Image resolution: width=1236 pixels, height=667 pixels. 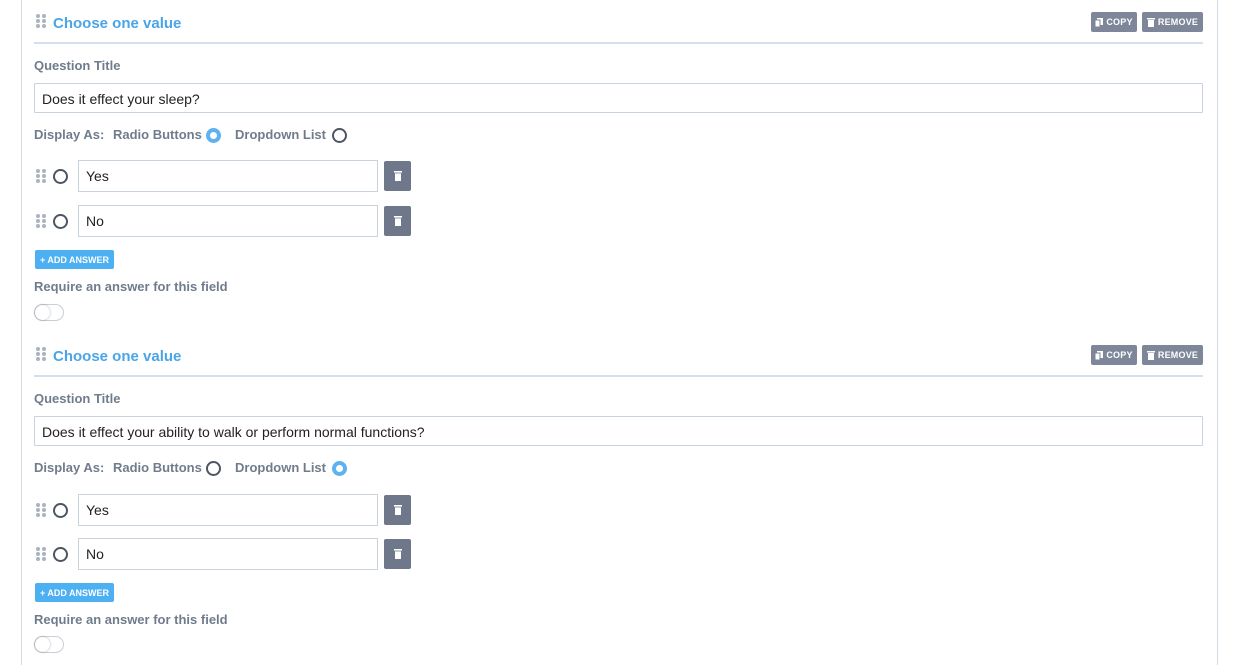 What do you see at coordinates (618, 98) in the screenshot?
I see `question-title-input: Does it effect your sleep?` at bounding box center [618, 98].